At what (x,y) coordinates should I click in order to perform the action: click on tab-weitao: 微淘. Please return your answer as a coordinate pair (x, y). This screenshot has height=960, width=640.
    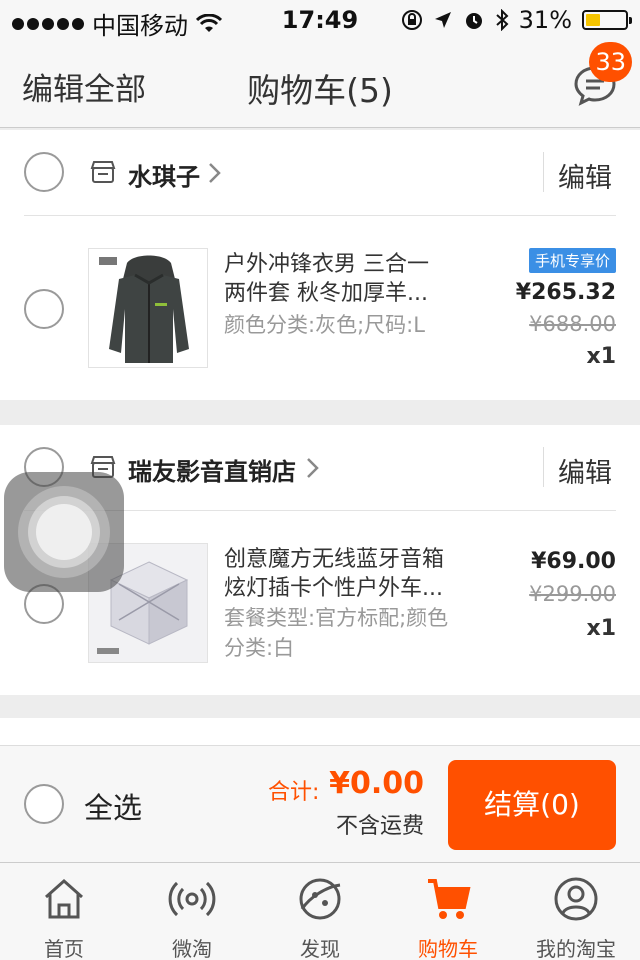
    Looking at the image, I should click on (192, 911).